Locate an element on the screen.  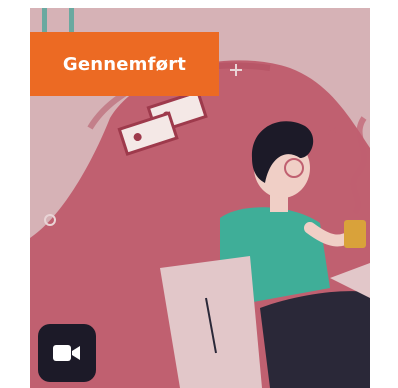
video-type-indicator is located at coordinates (67, 353).